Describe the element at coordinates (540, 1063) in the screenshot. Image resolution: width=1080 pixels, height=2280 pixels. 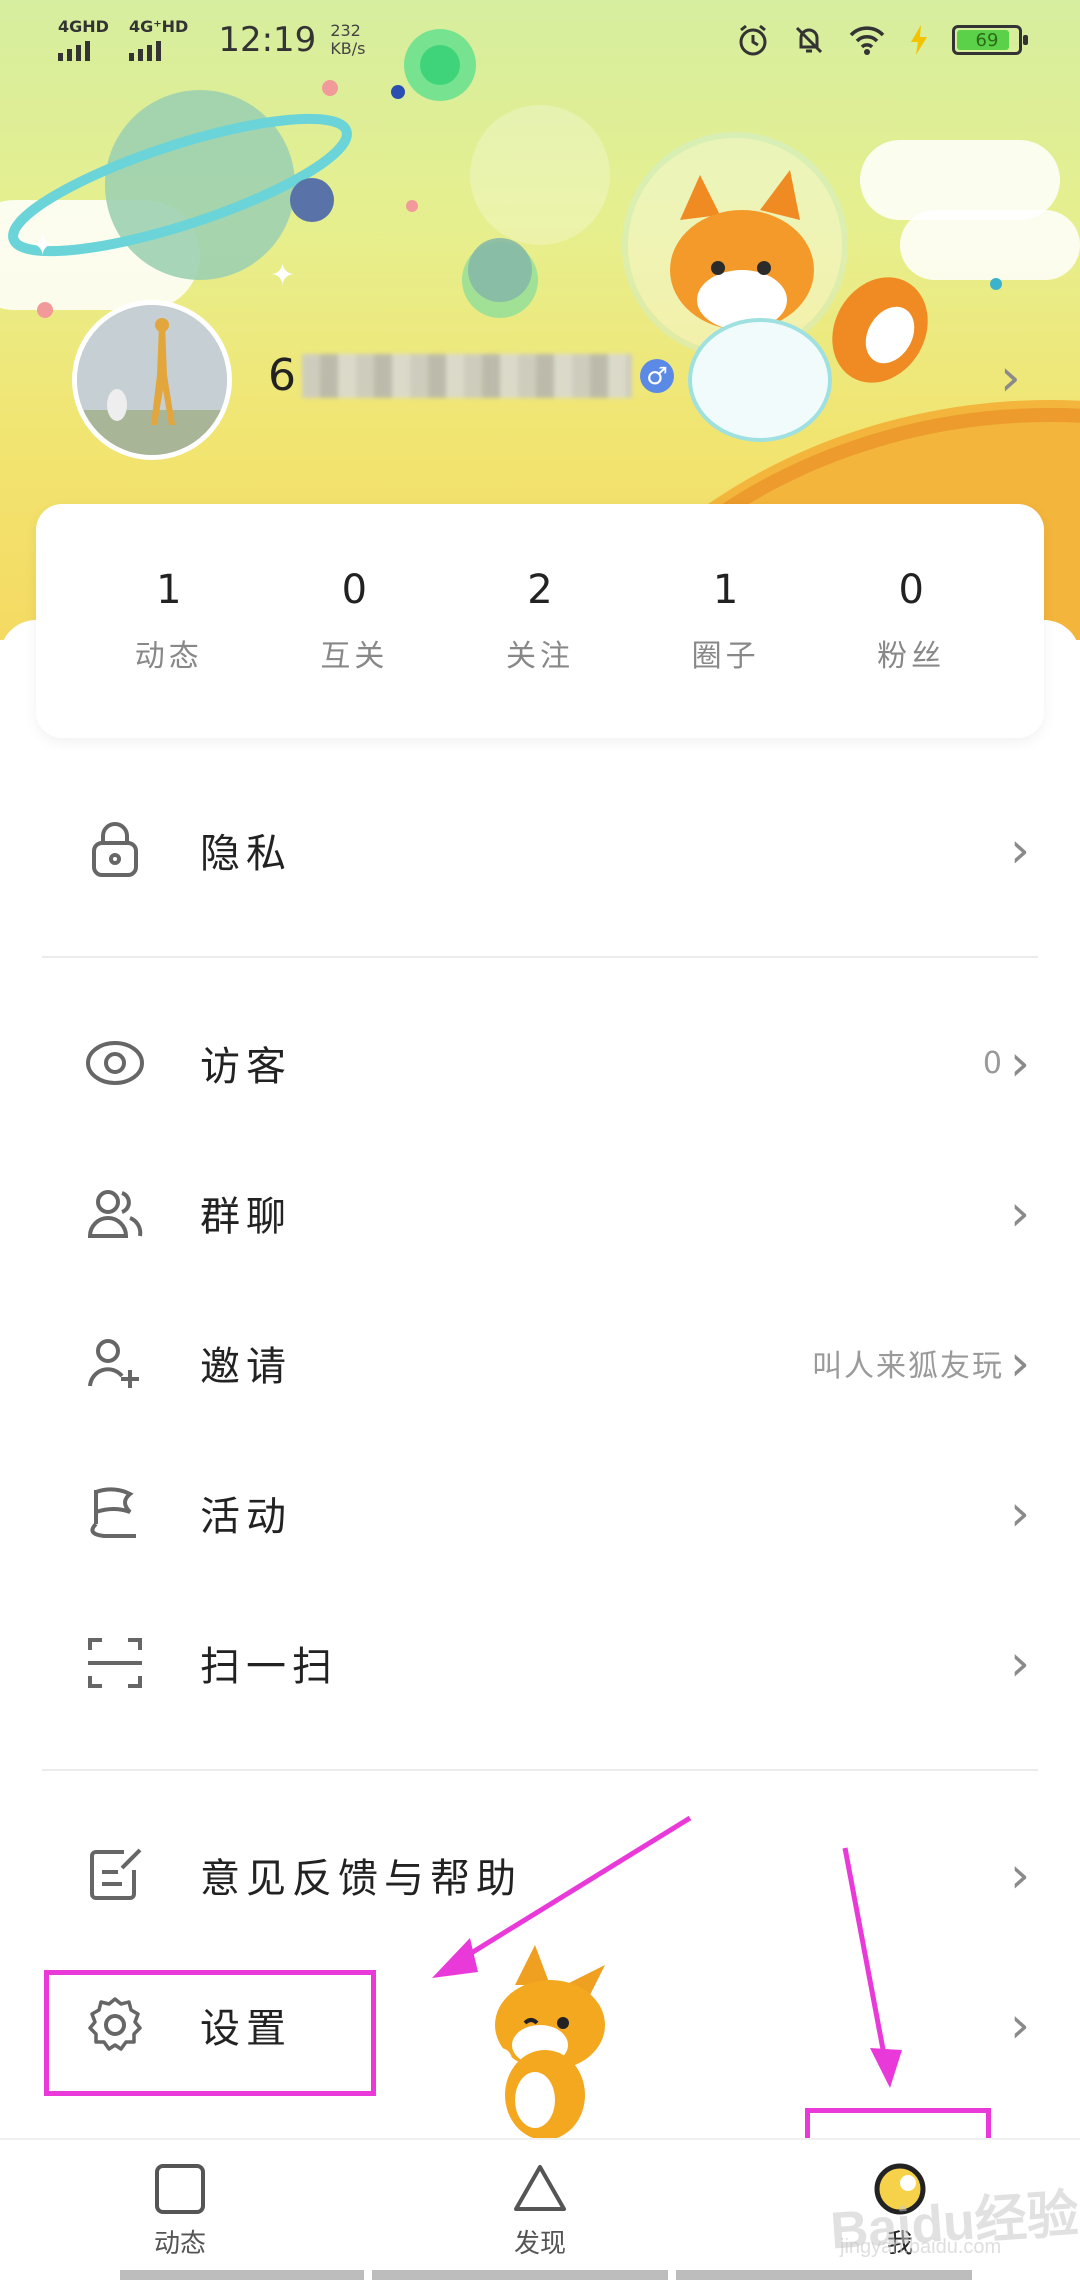
I see `menu-item-visitors: 访客 0 ›` at that location.